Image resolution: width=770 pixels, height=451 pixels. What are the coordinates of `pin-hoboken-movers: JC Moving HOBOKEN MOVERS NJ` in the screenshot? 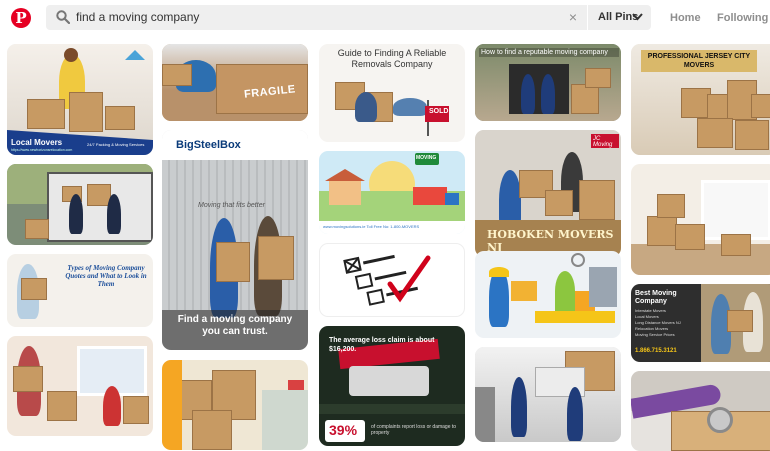 It's located at (548, 193).